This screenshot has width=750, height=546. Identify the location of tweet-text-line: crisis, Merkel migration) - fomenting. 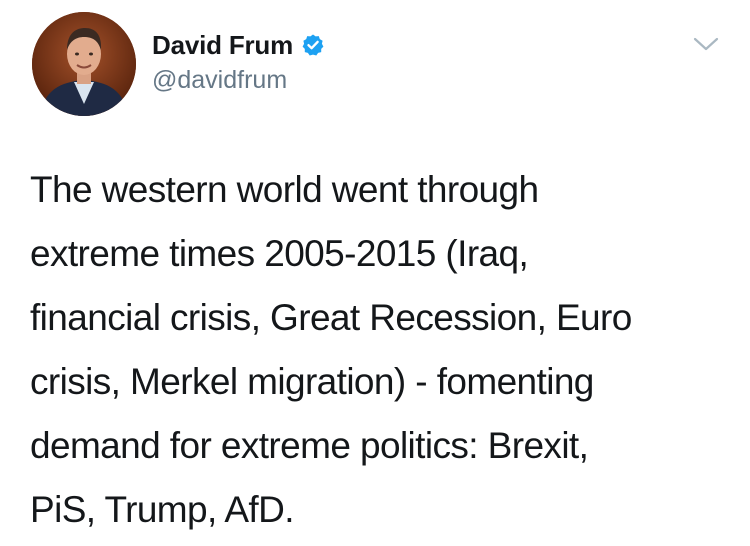
(312, 381).